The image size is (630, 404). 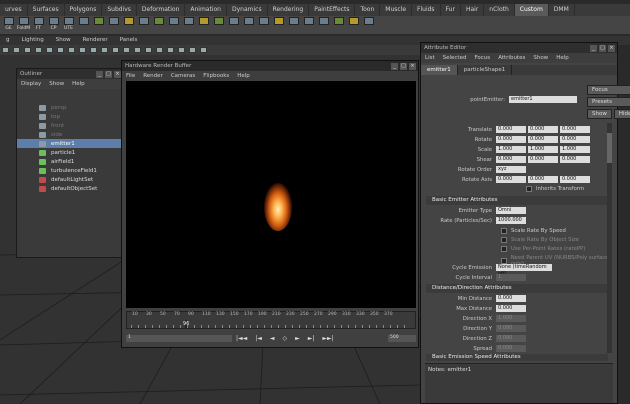 What do you see at coordinates (473, 10) in the screenshot?
I see `shelf-tab-hair: Hair` at bounding box center [473, 10].